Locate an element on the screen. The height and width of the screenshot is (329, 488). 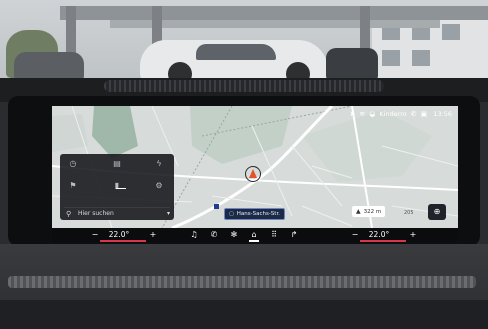
chevron-down-icon: ▾ is located at coordinates (168, 213).